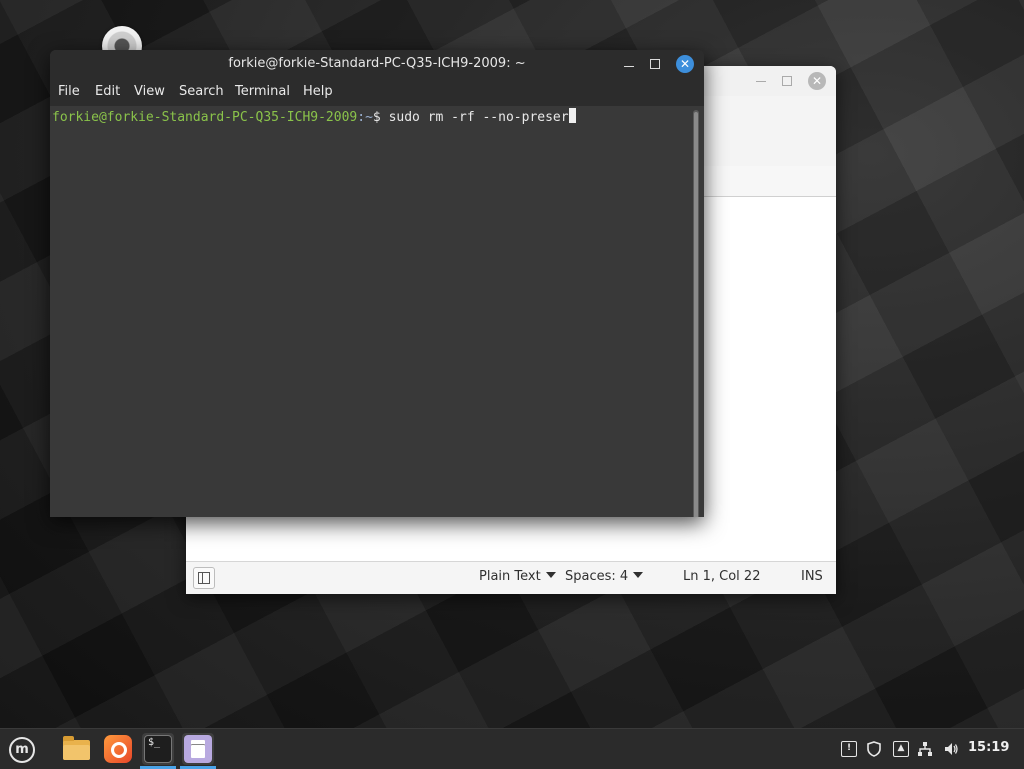 The height and width of the screenshot is (769, 1024). Describe the element at coordinates (629, 64) in the screenshot. I see `terminal-minimize-button` at that location.